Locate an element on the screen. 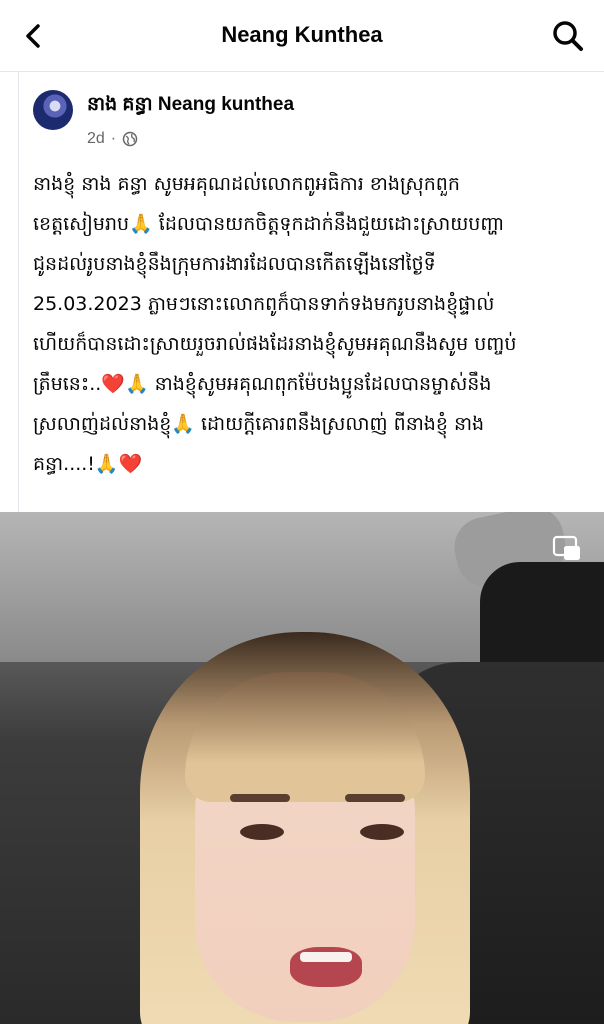  globe-icon is located at coordinates (130, 139).